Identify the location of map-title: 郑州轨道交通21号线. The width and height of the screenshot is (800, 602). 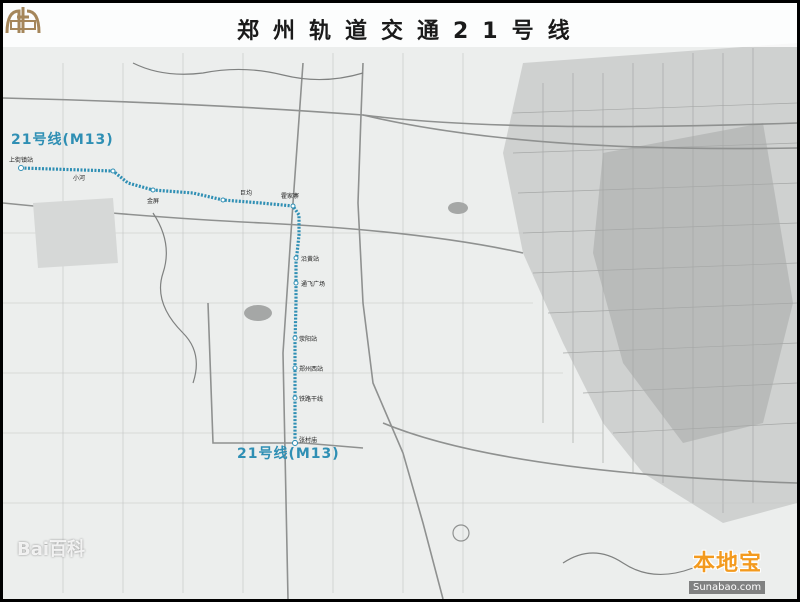
(410, 31).